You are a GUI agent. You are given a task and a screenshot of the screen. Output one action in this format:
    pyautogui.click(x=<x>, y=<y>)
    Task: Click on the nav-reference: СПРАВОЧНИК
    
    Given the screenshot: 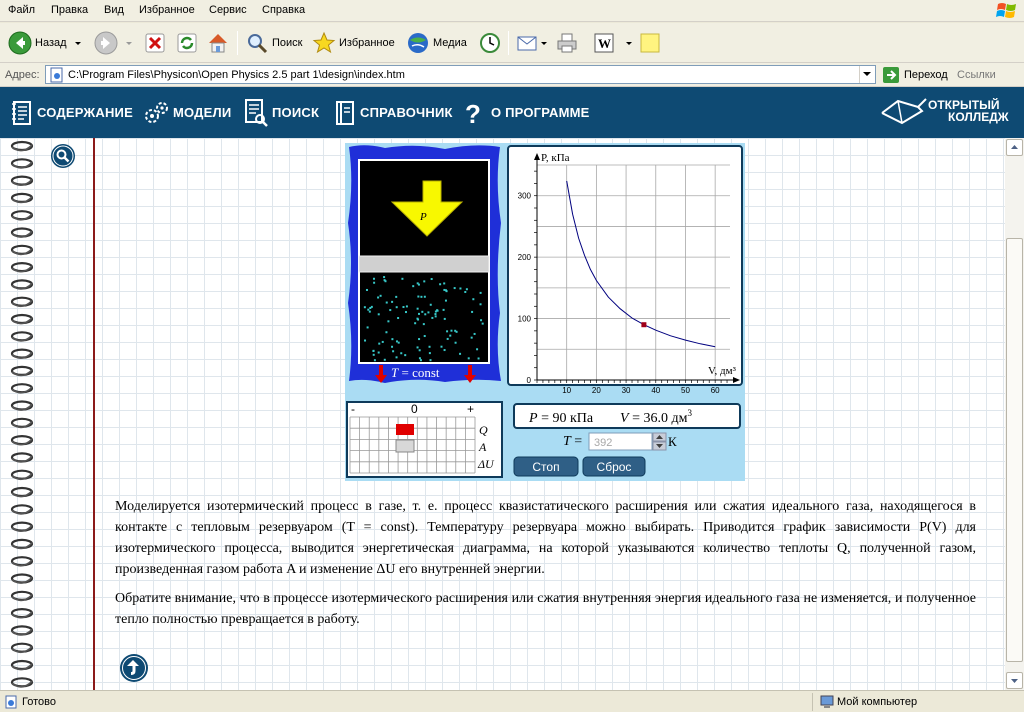 What is the action you would take?
    pyautogui.click(x=393, y=112)
    